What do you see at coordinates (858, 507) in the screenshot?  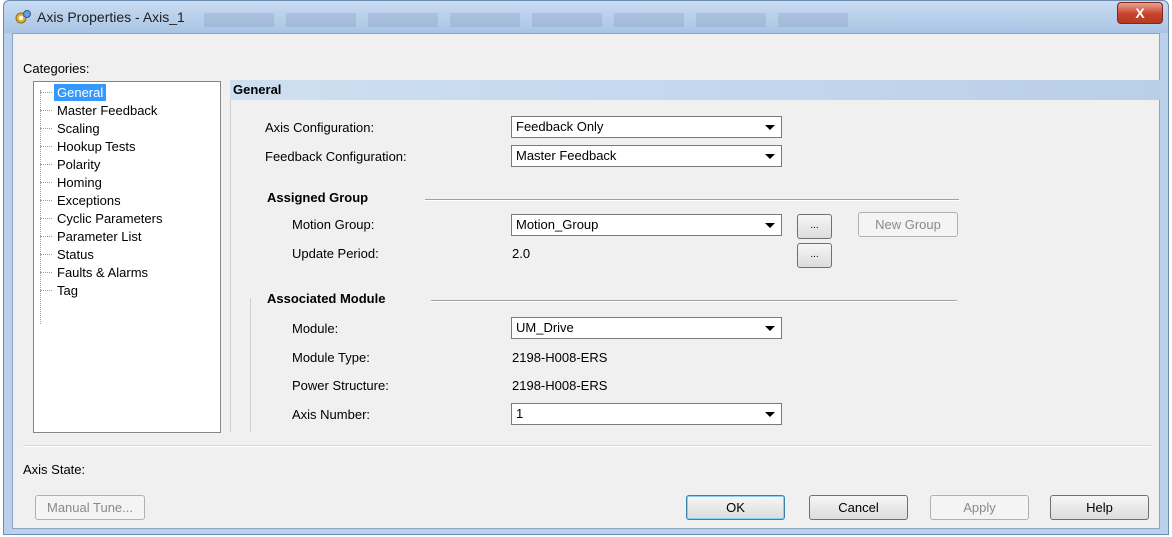 I see `cancel-button: Cancel` at bounding box center [858, 507].